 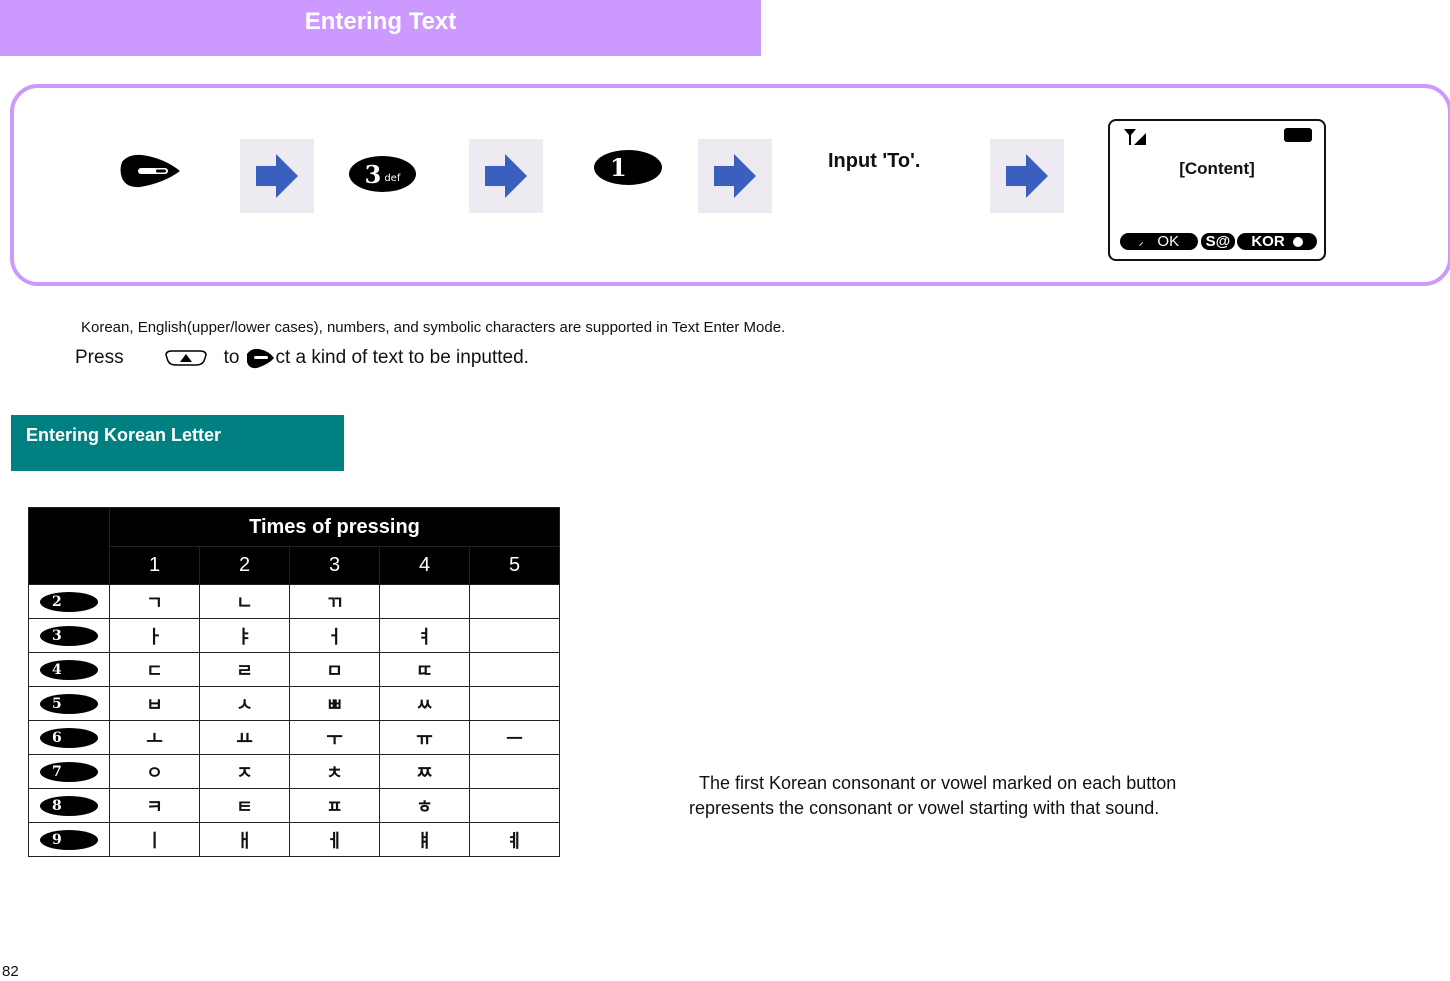 What do you see at coordinates (424, 737) in the screenshot?
I see `char-cell: ㅠ` at bounding box center [424, 737].